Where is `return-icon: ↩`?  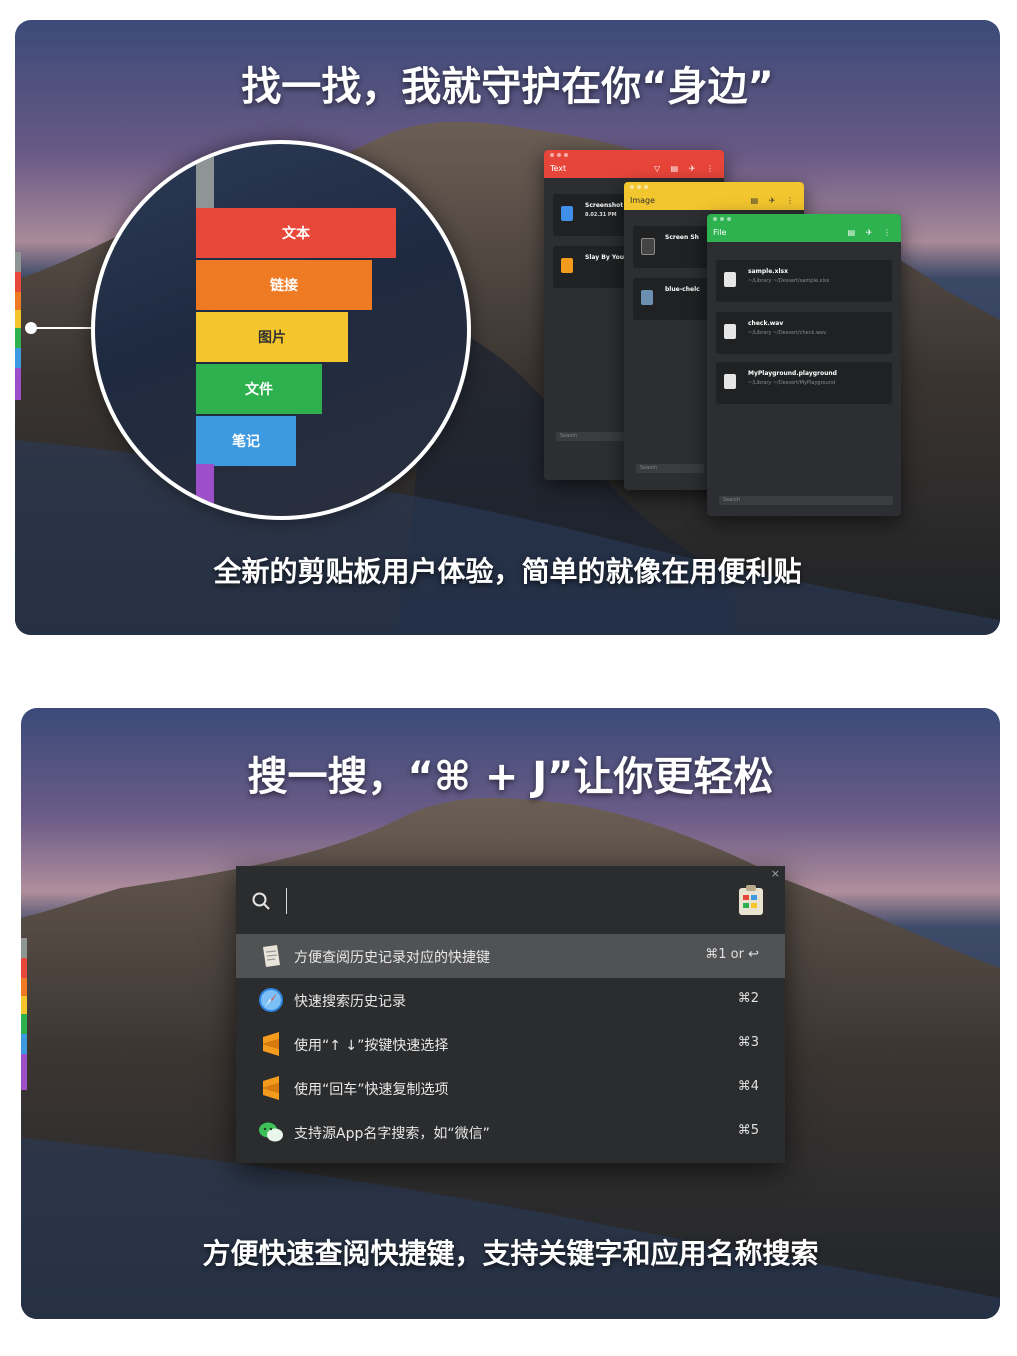
return-icon: ↩ is located at coordinates (753, 954).